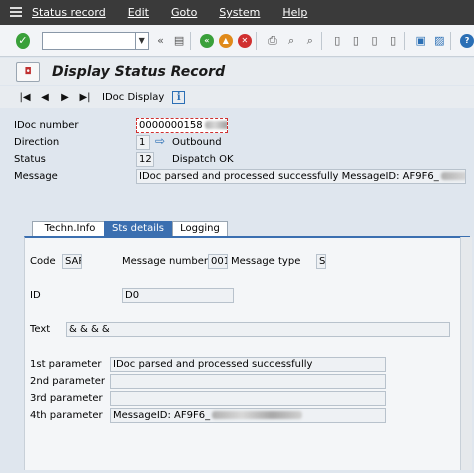 Image resolution: width=474 pixels, height=473 pixels. What do you see at coordinates (239, 12) in the screenshot?
I see `menu-system: System` at bounding box center [239, 12].